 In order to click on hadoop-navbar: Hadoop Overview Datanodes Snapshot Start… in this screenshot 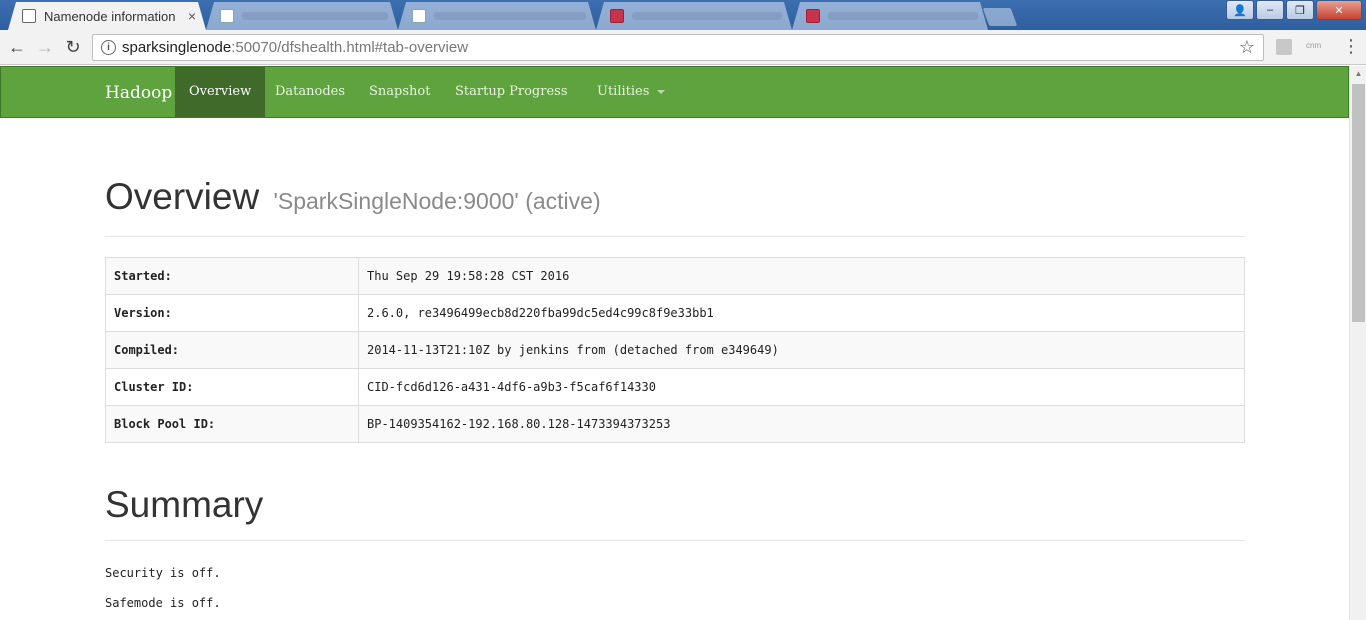, I will do `click(674, 92)`.